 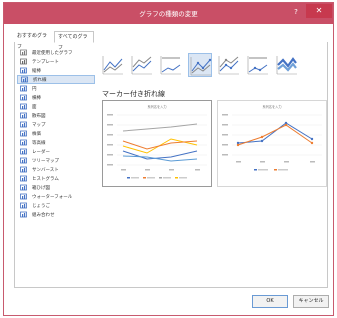 I want to click on sidebar-item-treemap-chart: ツリーマップ, so click(x=56, y=160).